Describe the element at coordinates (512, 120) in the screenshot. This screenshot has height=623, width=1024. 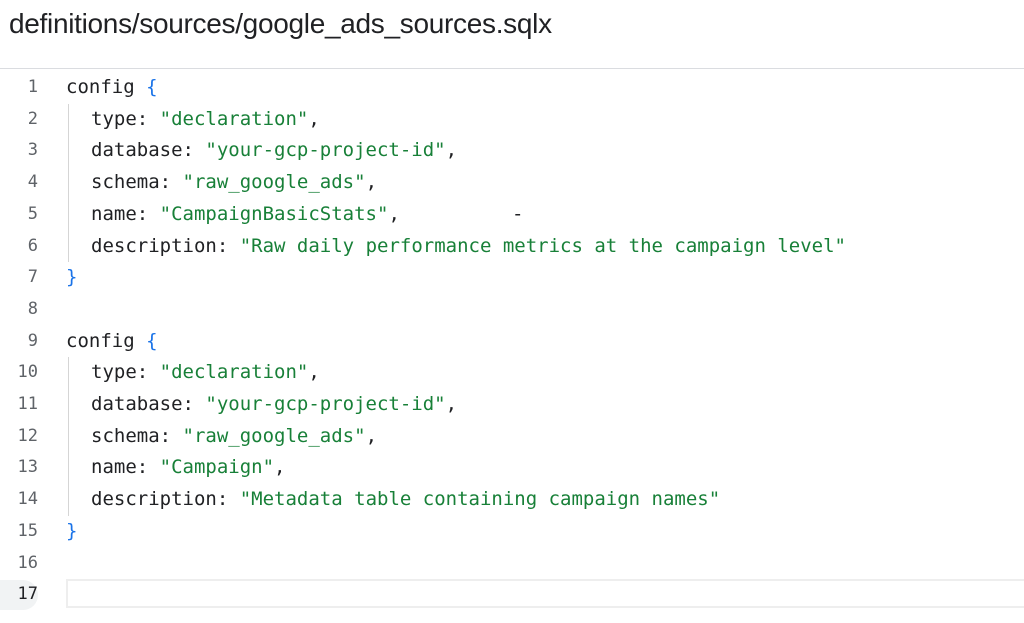
I see `code-line: 2 type: "declaration",` at that location.